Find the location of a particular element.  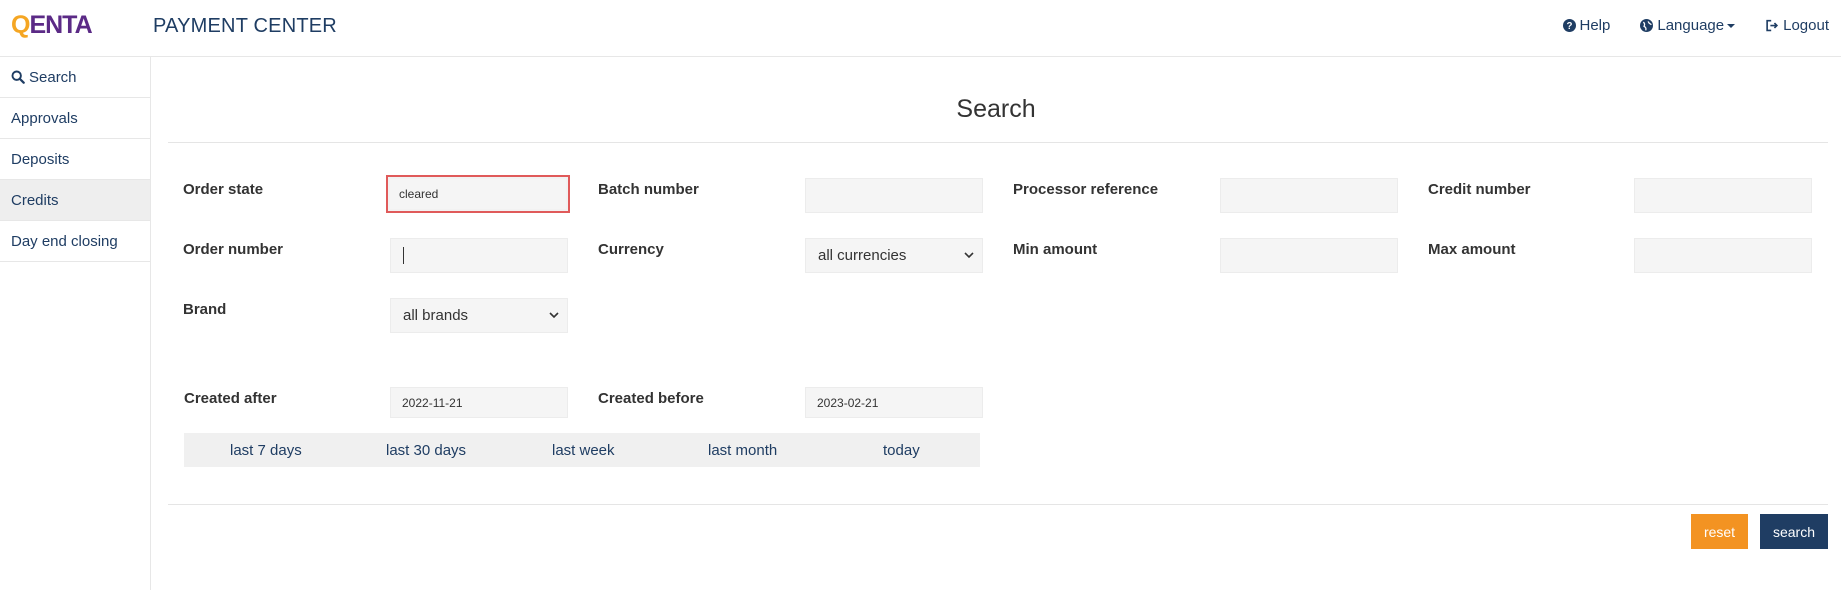

logout-label: Logout is located at coordinates (1806, 25).